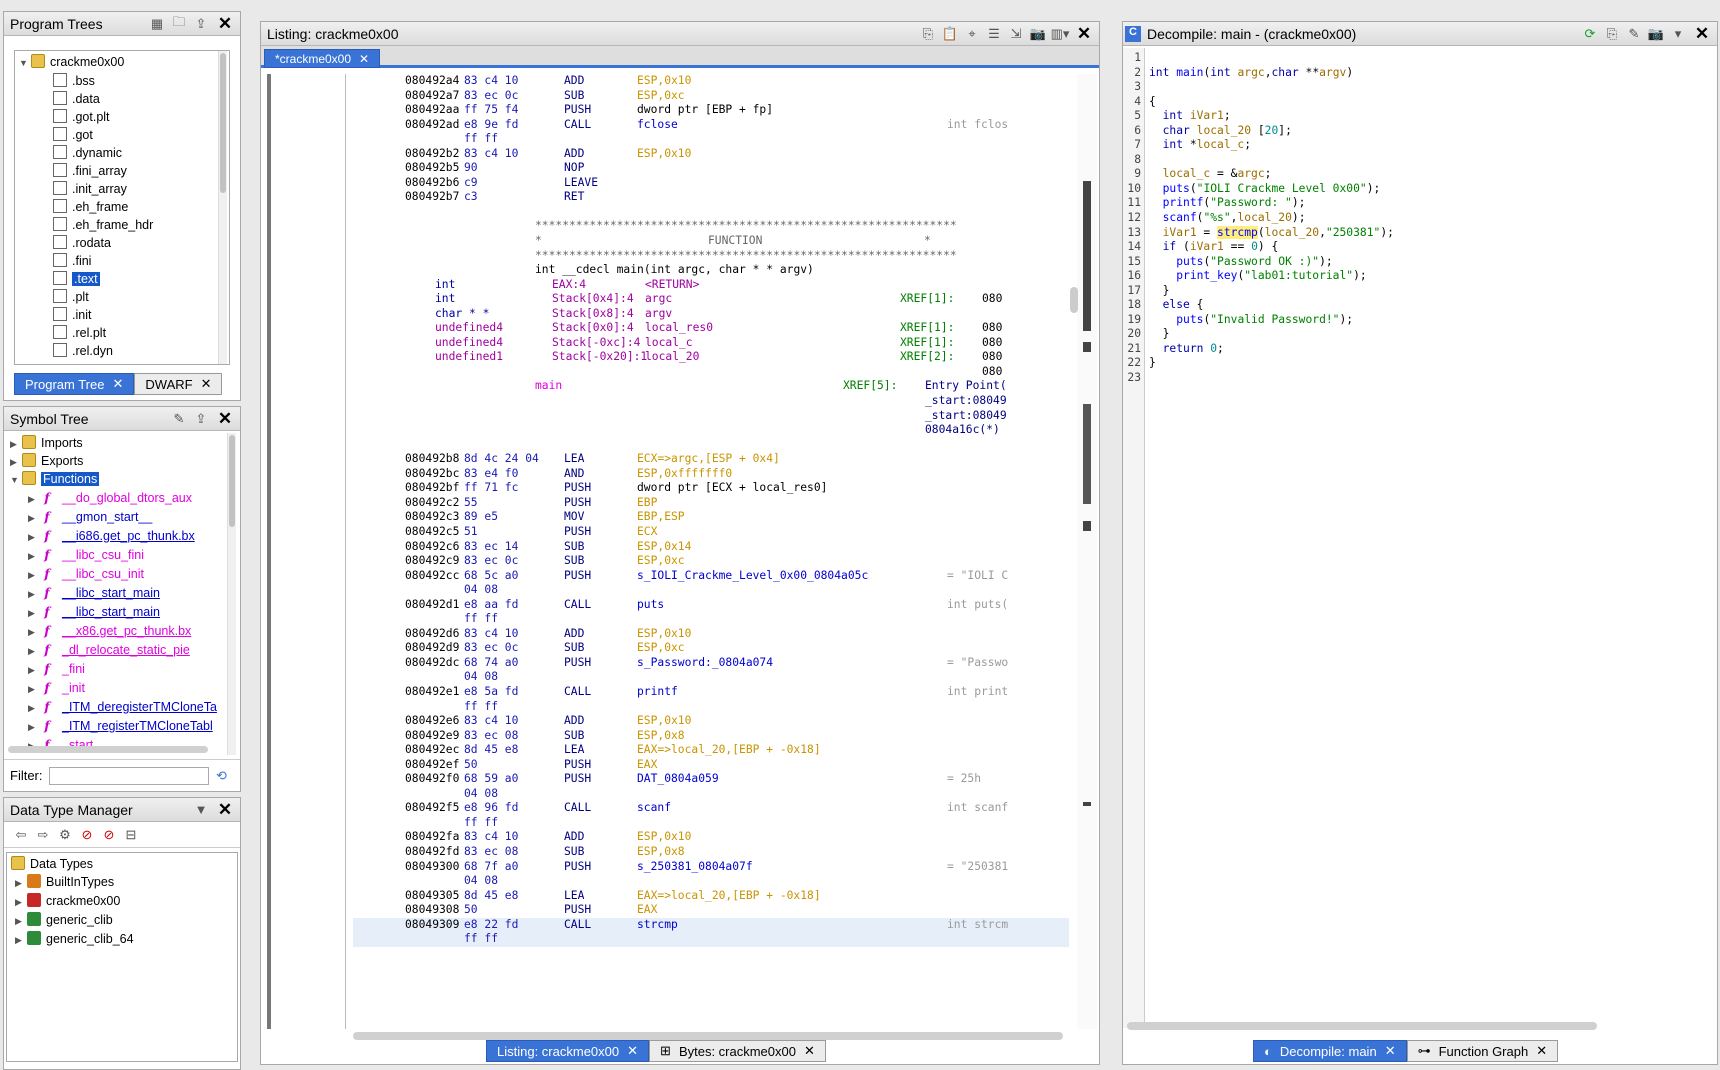 The height and width of the screenshot is (1070, 1720). Describe the element at coordinates (1418, 73) in the screenshot. I see `code-line: 2 int main(int argc,char **argv)` at that location.